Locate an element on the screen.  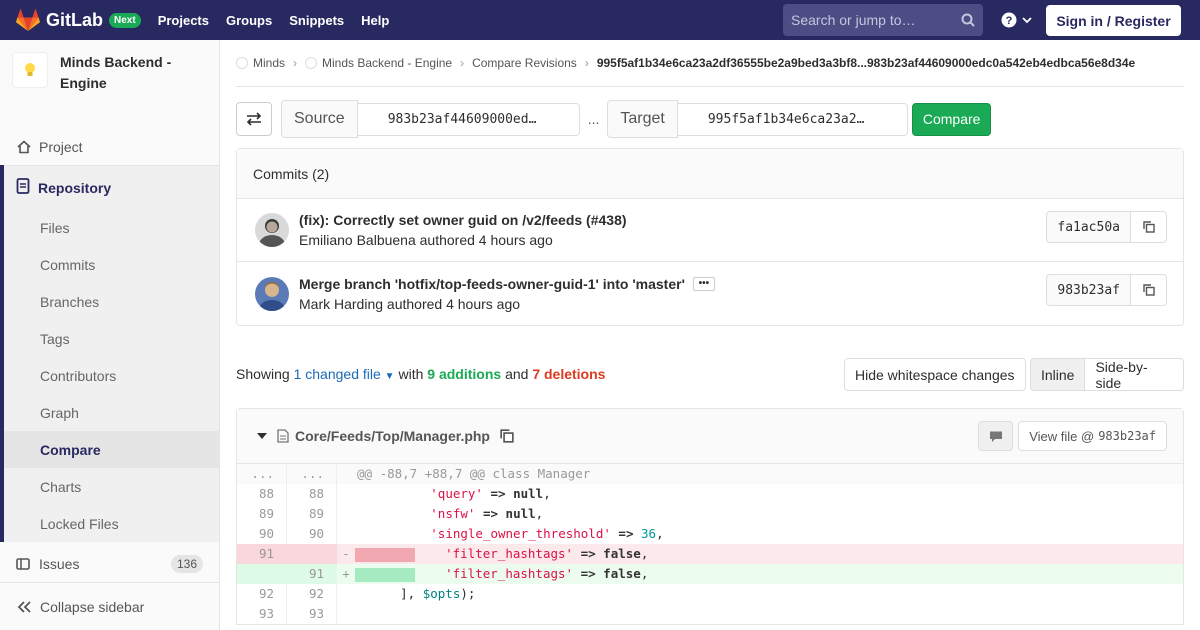
line-number-new: 88 is located at coordinates (312, 494).